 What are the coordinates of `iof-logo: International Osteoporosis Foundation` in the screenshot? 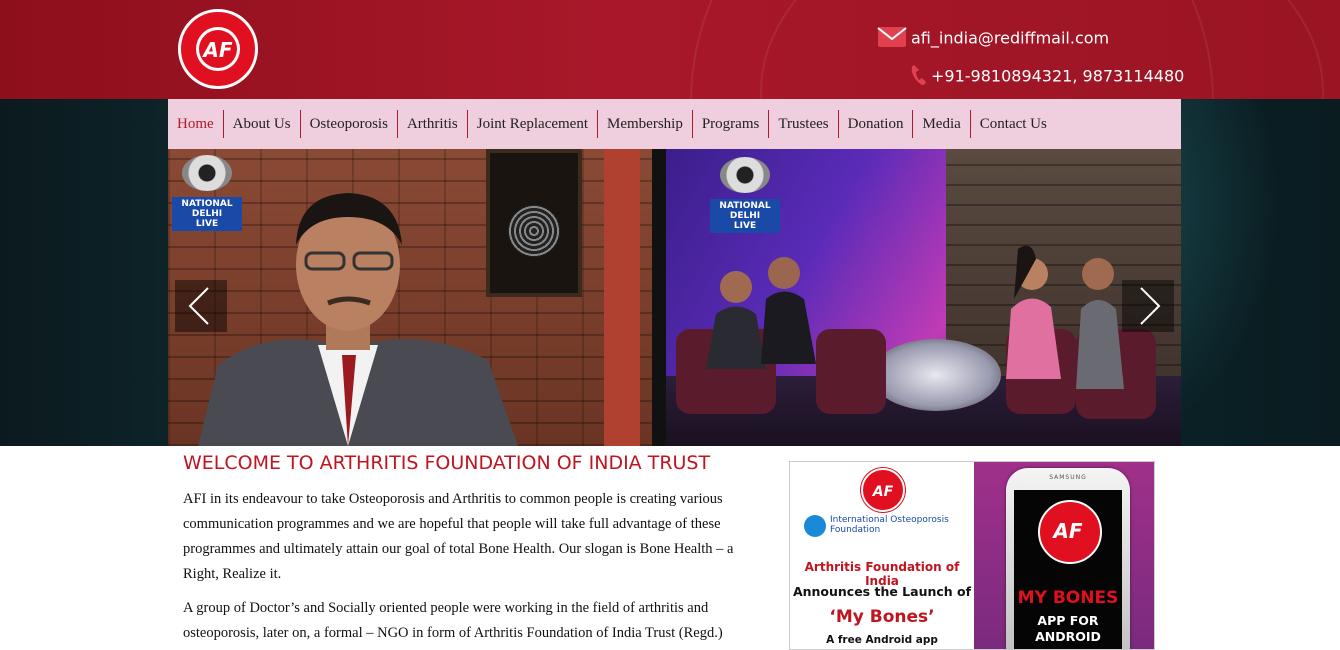 It's located at (884, 526).